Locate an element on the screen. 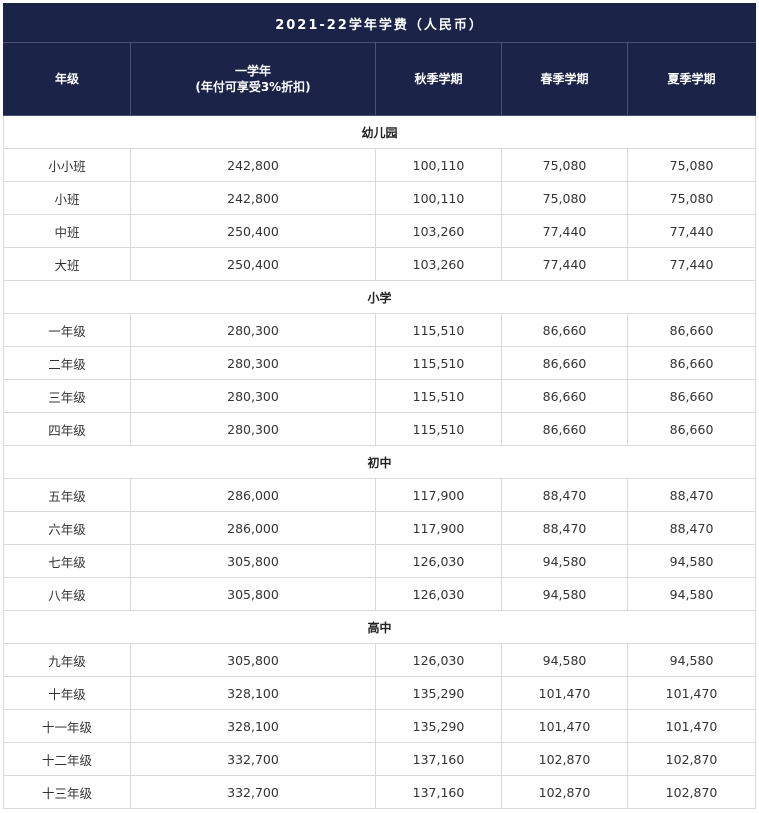 Image resolution: width=759 pixels, height=813 pixels. cell-autumn: 126,030 is located at coordinates (438, 561).